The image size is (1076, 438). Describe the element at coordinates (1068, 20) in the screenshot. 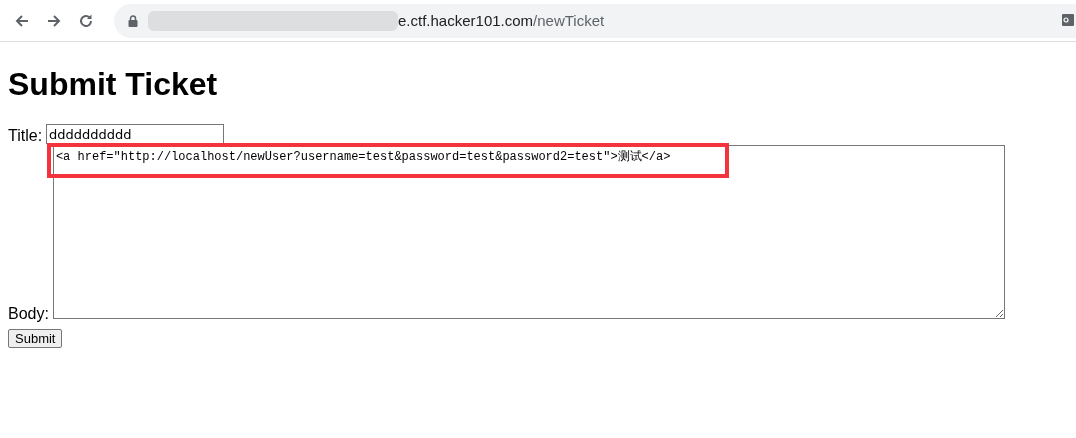

I see `translate-icon` at that location.